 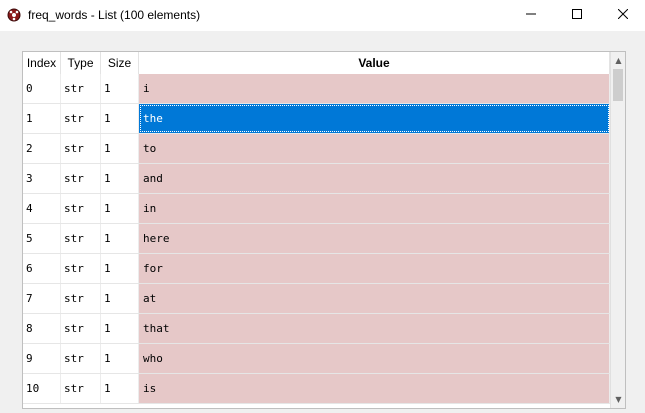 I want to click on vertical-scrollbar: ▲ ▼, so click(x=617, y=230).